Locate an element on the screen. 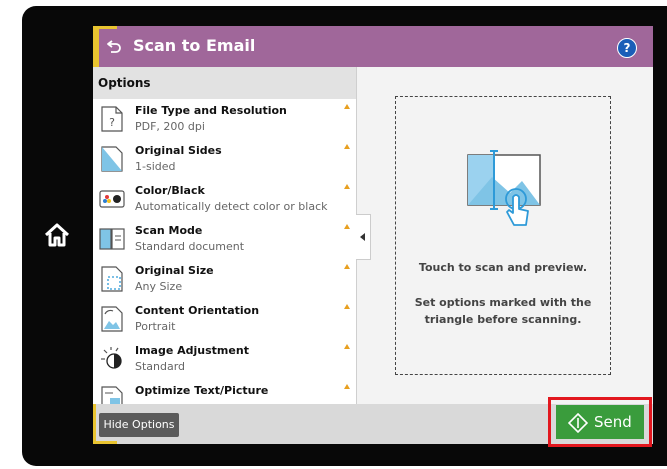  option-title: Content Orientation is located at coordinates (197, 310).